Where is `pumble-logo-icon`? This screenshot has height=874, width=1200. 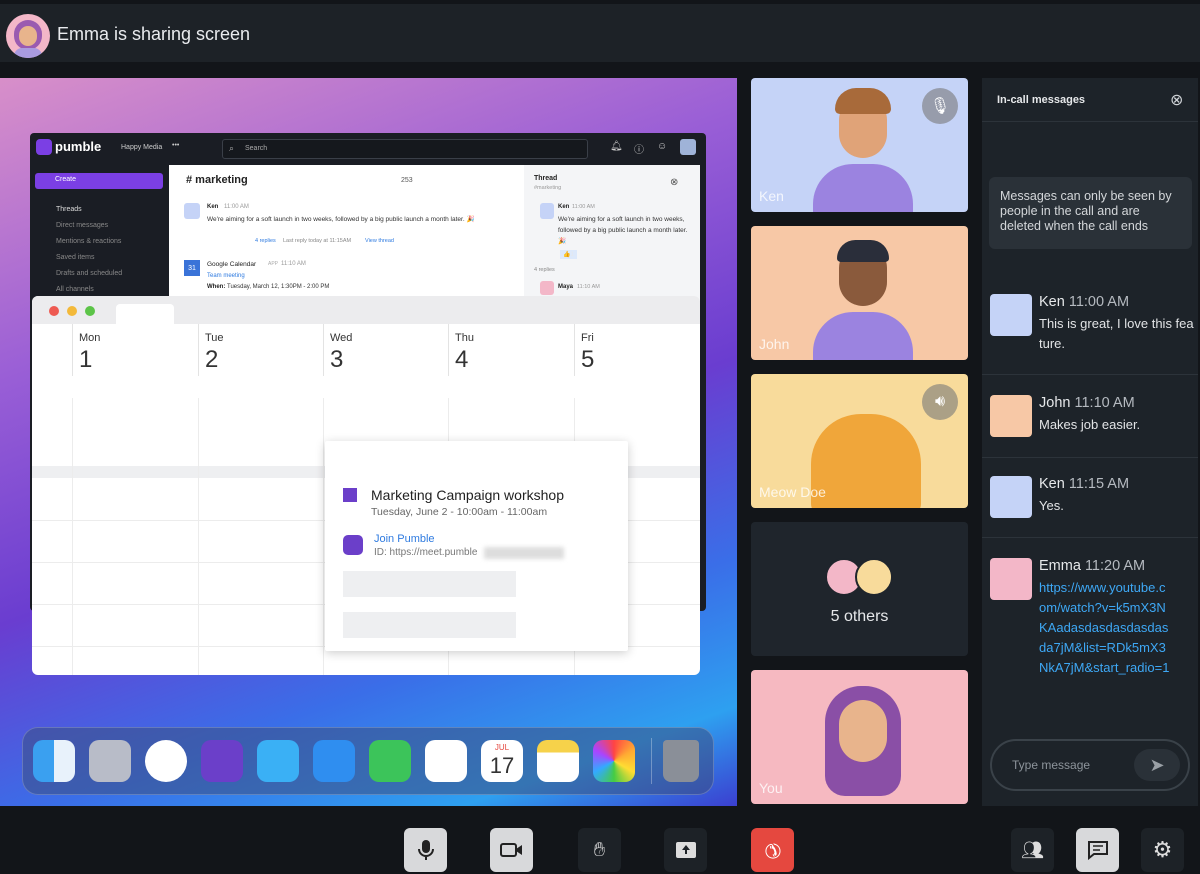
pumble-logo-icon is located at coordinates (44, 147).